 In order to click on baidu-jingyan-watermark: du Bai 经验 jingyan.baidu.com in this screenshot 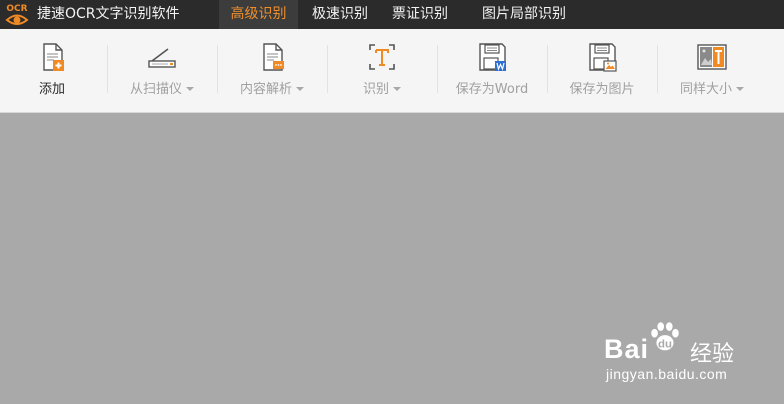, I will do `click(689, 357)`.